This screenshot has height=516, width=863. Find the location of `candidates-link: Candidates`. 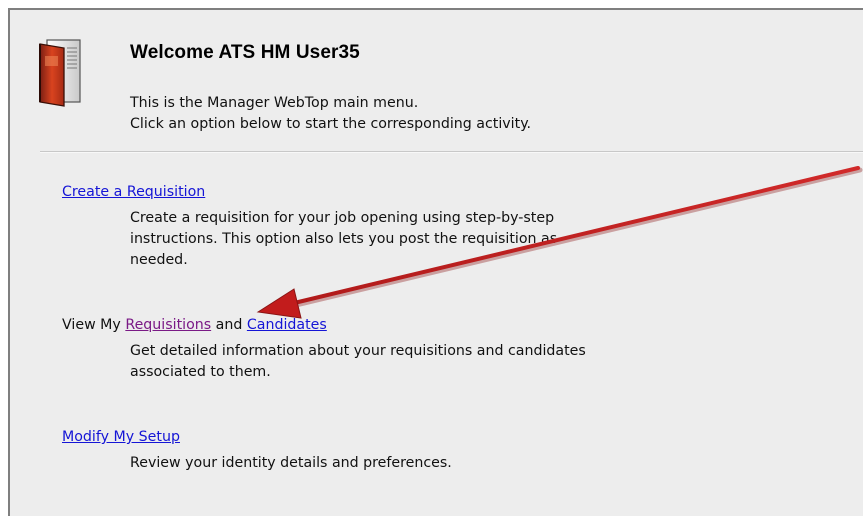

candidates-link: Candidates is located at coordinates (287, 325).